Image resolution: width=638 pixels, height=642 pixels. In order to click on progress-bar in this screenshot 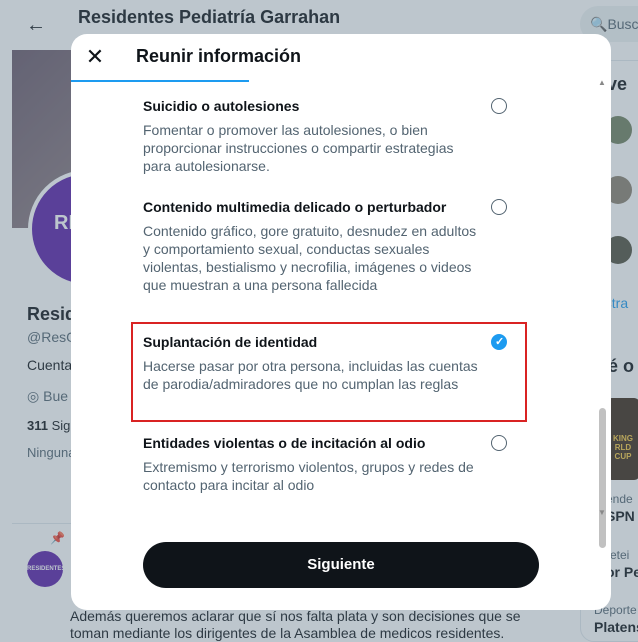, I will do `click(160, 81)`.